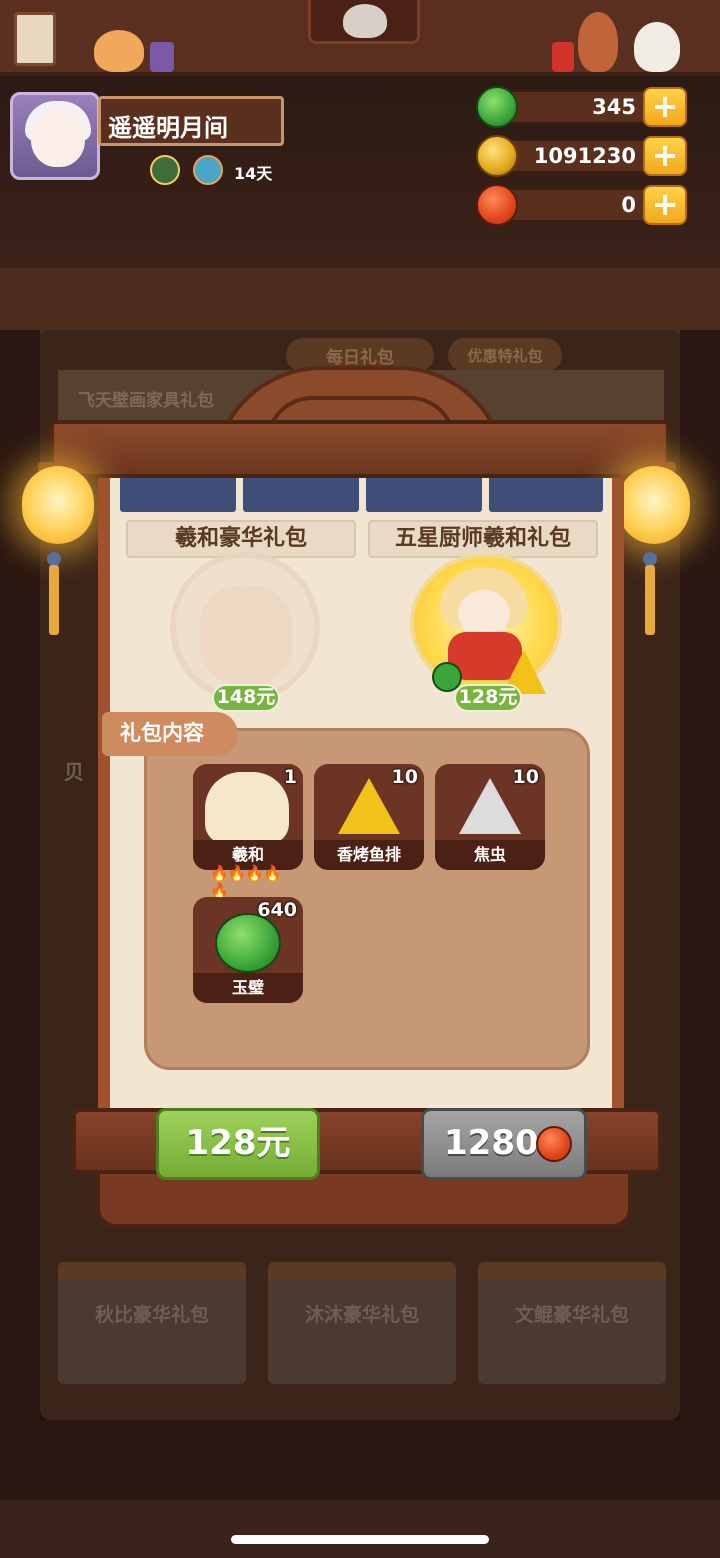 The image size is (720, 1558). I want to click on orange-cat-icon, so click(119, 51).